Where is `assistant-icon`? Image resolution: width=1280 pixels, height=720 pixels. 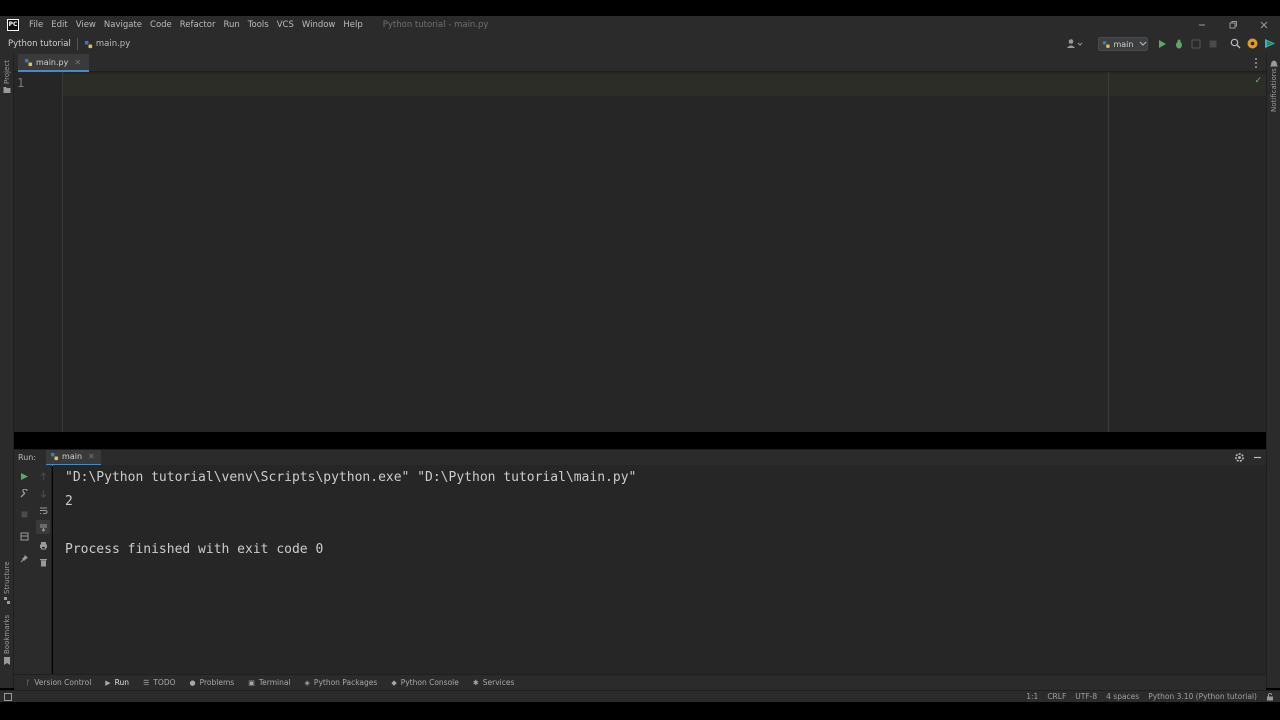
assistant-icon is located at coordinates (1270, 43).